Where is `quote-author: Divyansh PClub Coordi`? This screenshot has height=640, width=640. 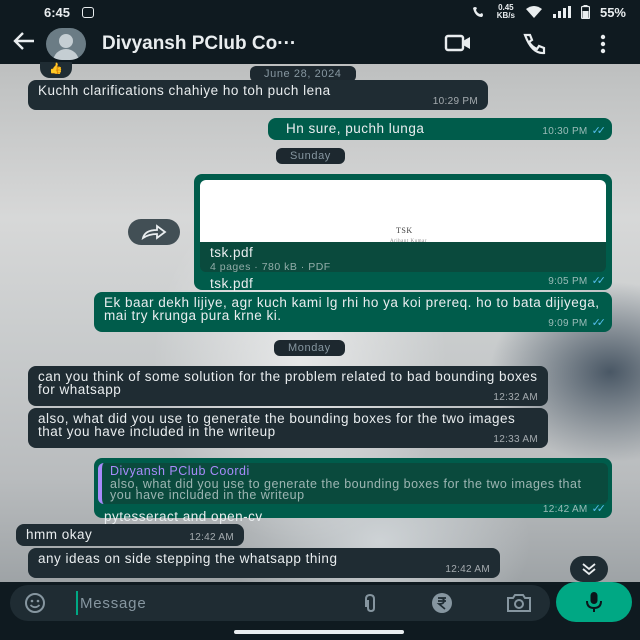
quote-author: Divyansh PClub Coordi is located at coordinates (180, 471).